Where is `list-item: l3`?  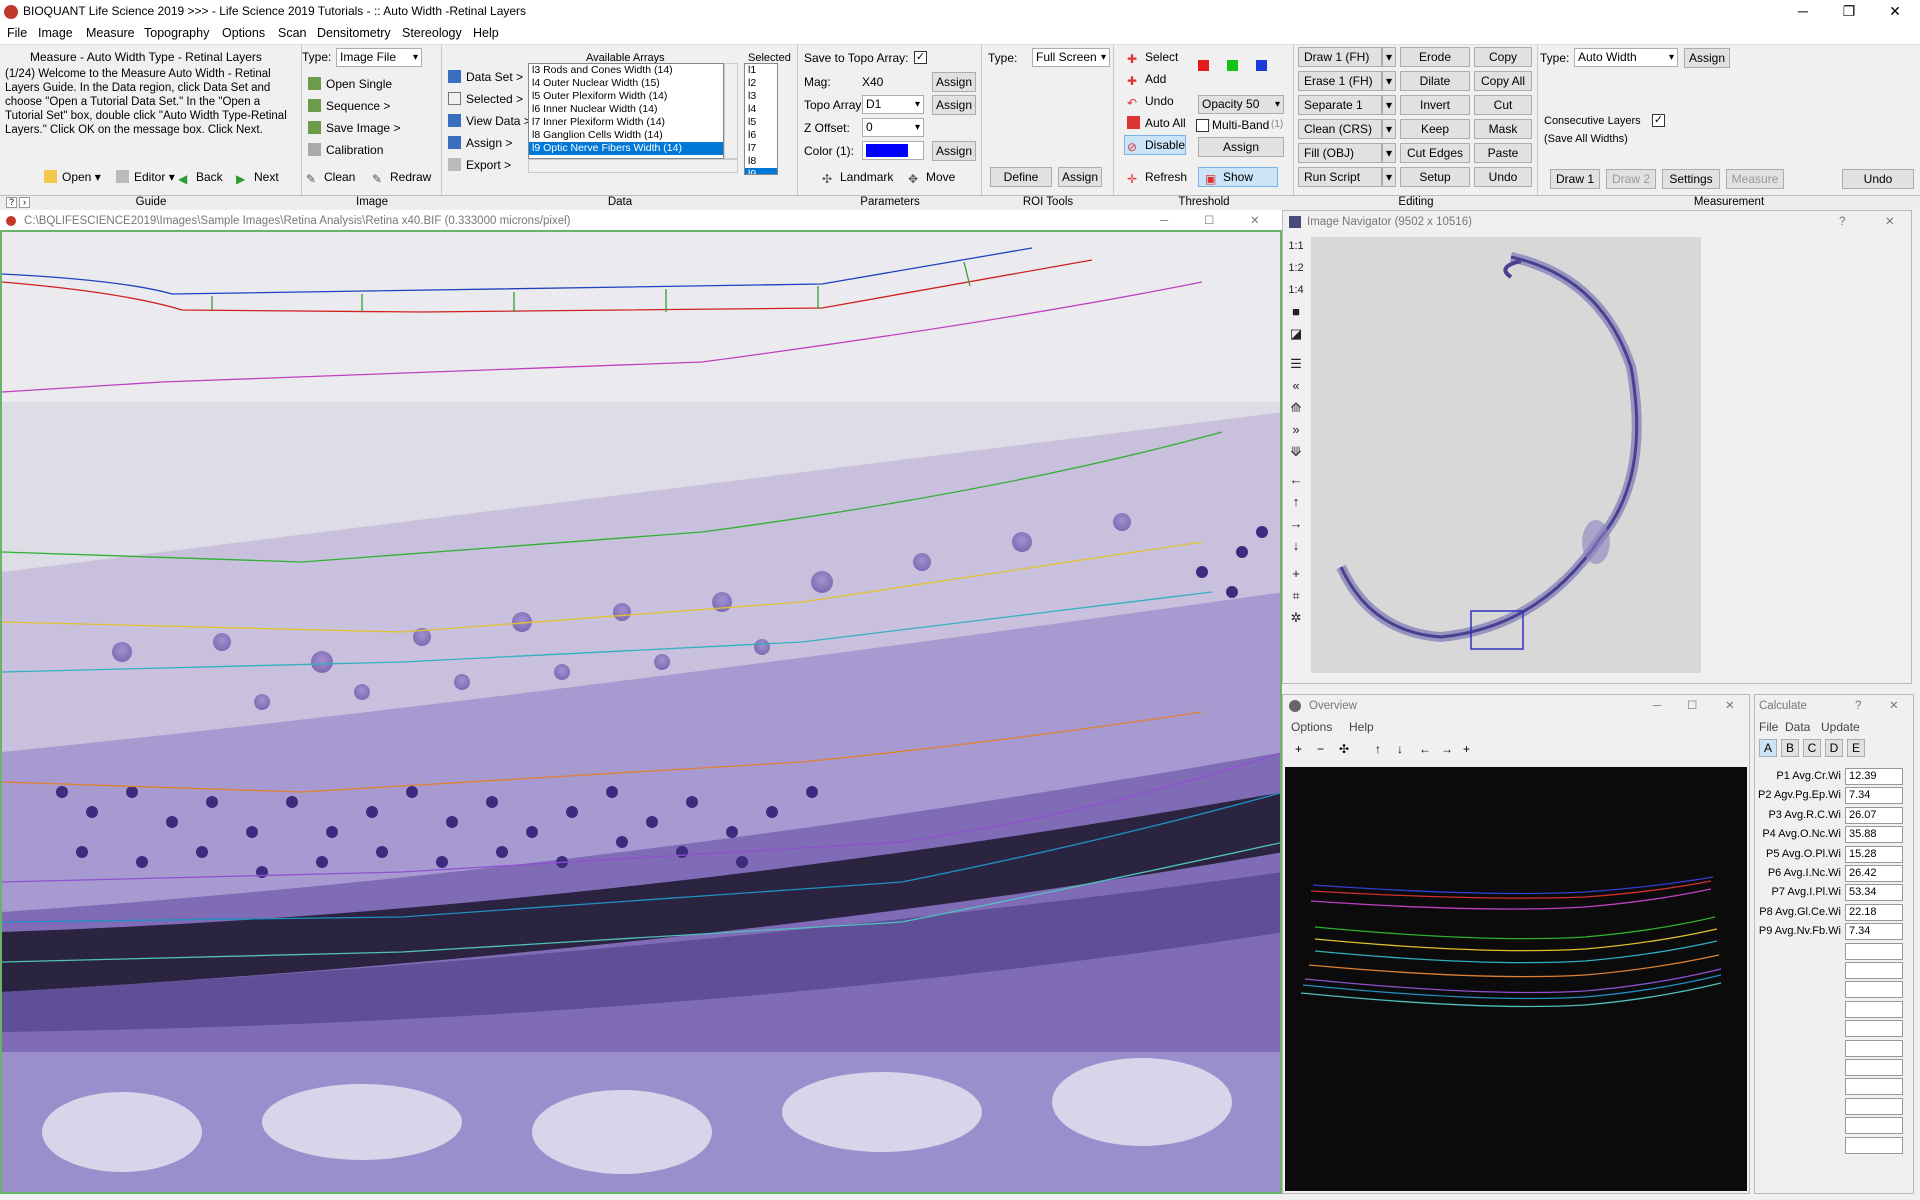 list-item: l3 is located at coordinates (761, 96).